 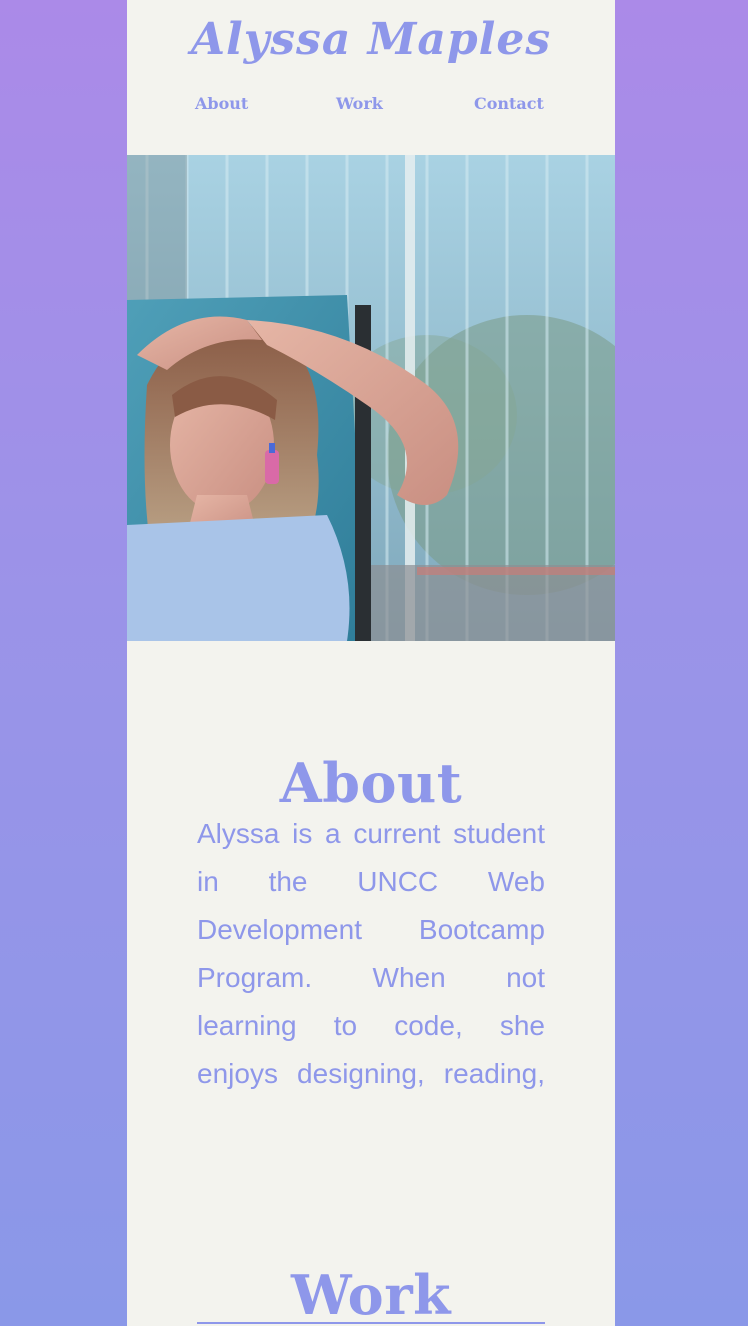 What do you see at coordinates (371, 782) in the screenshot?
I see `about-heading: About` at bounding box center [371, 782].